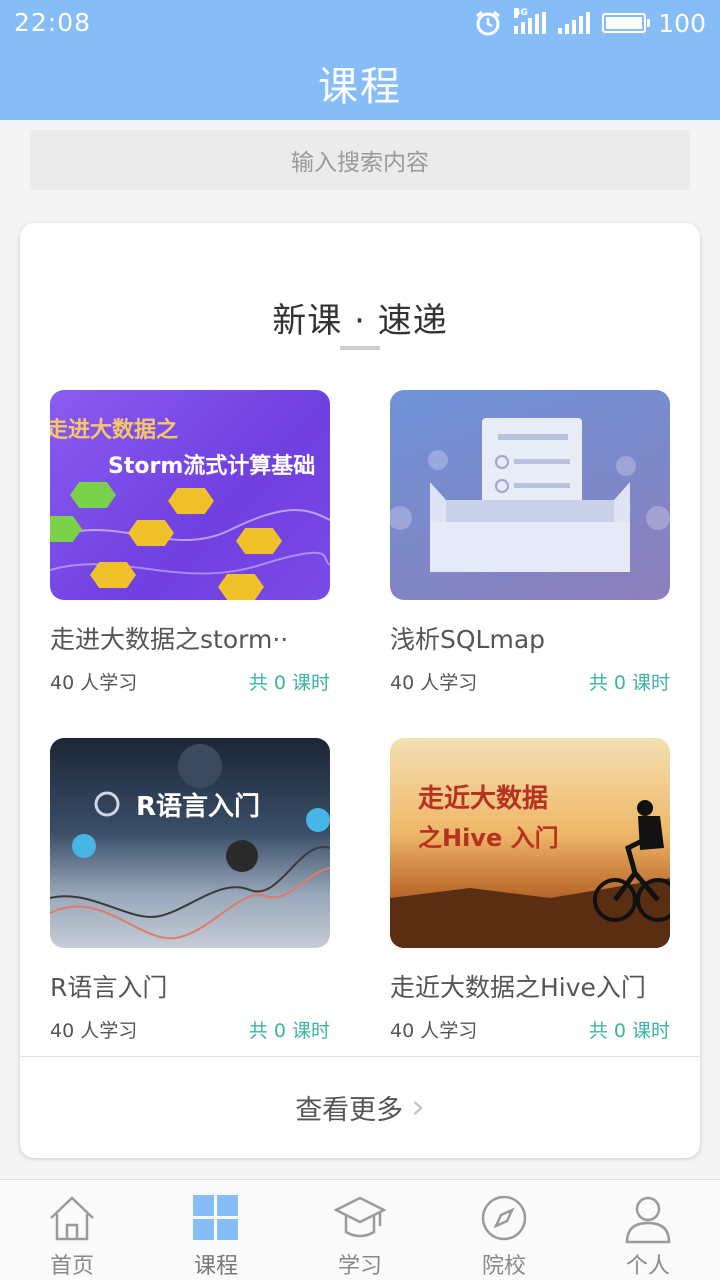  I want to click on r-logo-icon, so click(107, 804).